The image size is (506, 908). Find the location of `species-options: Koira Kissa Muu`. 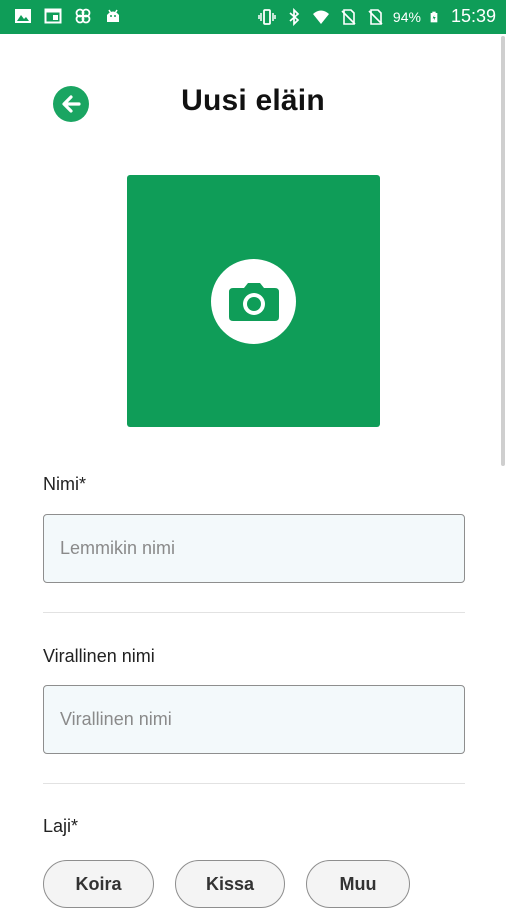

species-options: Koira Kissa Muu is located at coordinates (226, 884).